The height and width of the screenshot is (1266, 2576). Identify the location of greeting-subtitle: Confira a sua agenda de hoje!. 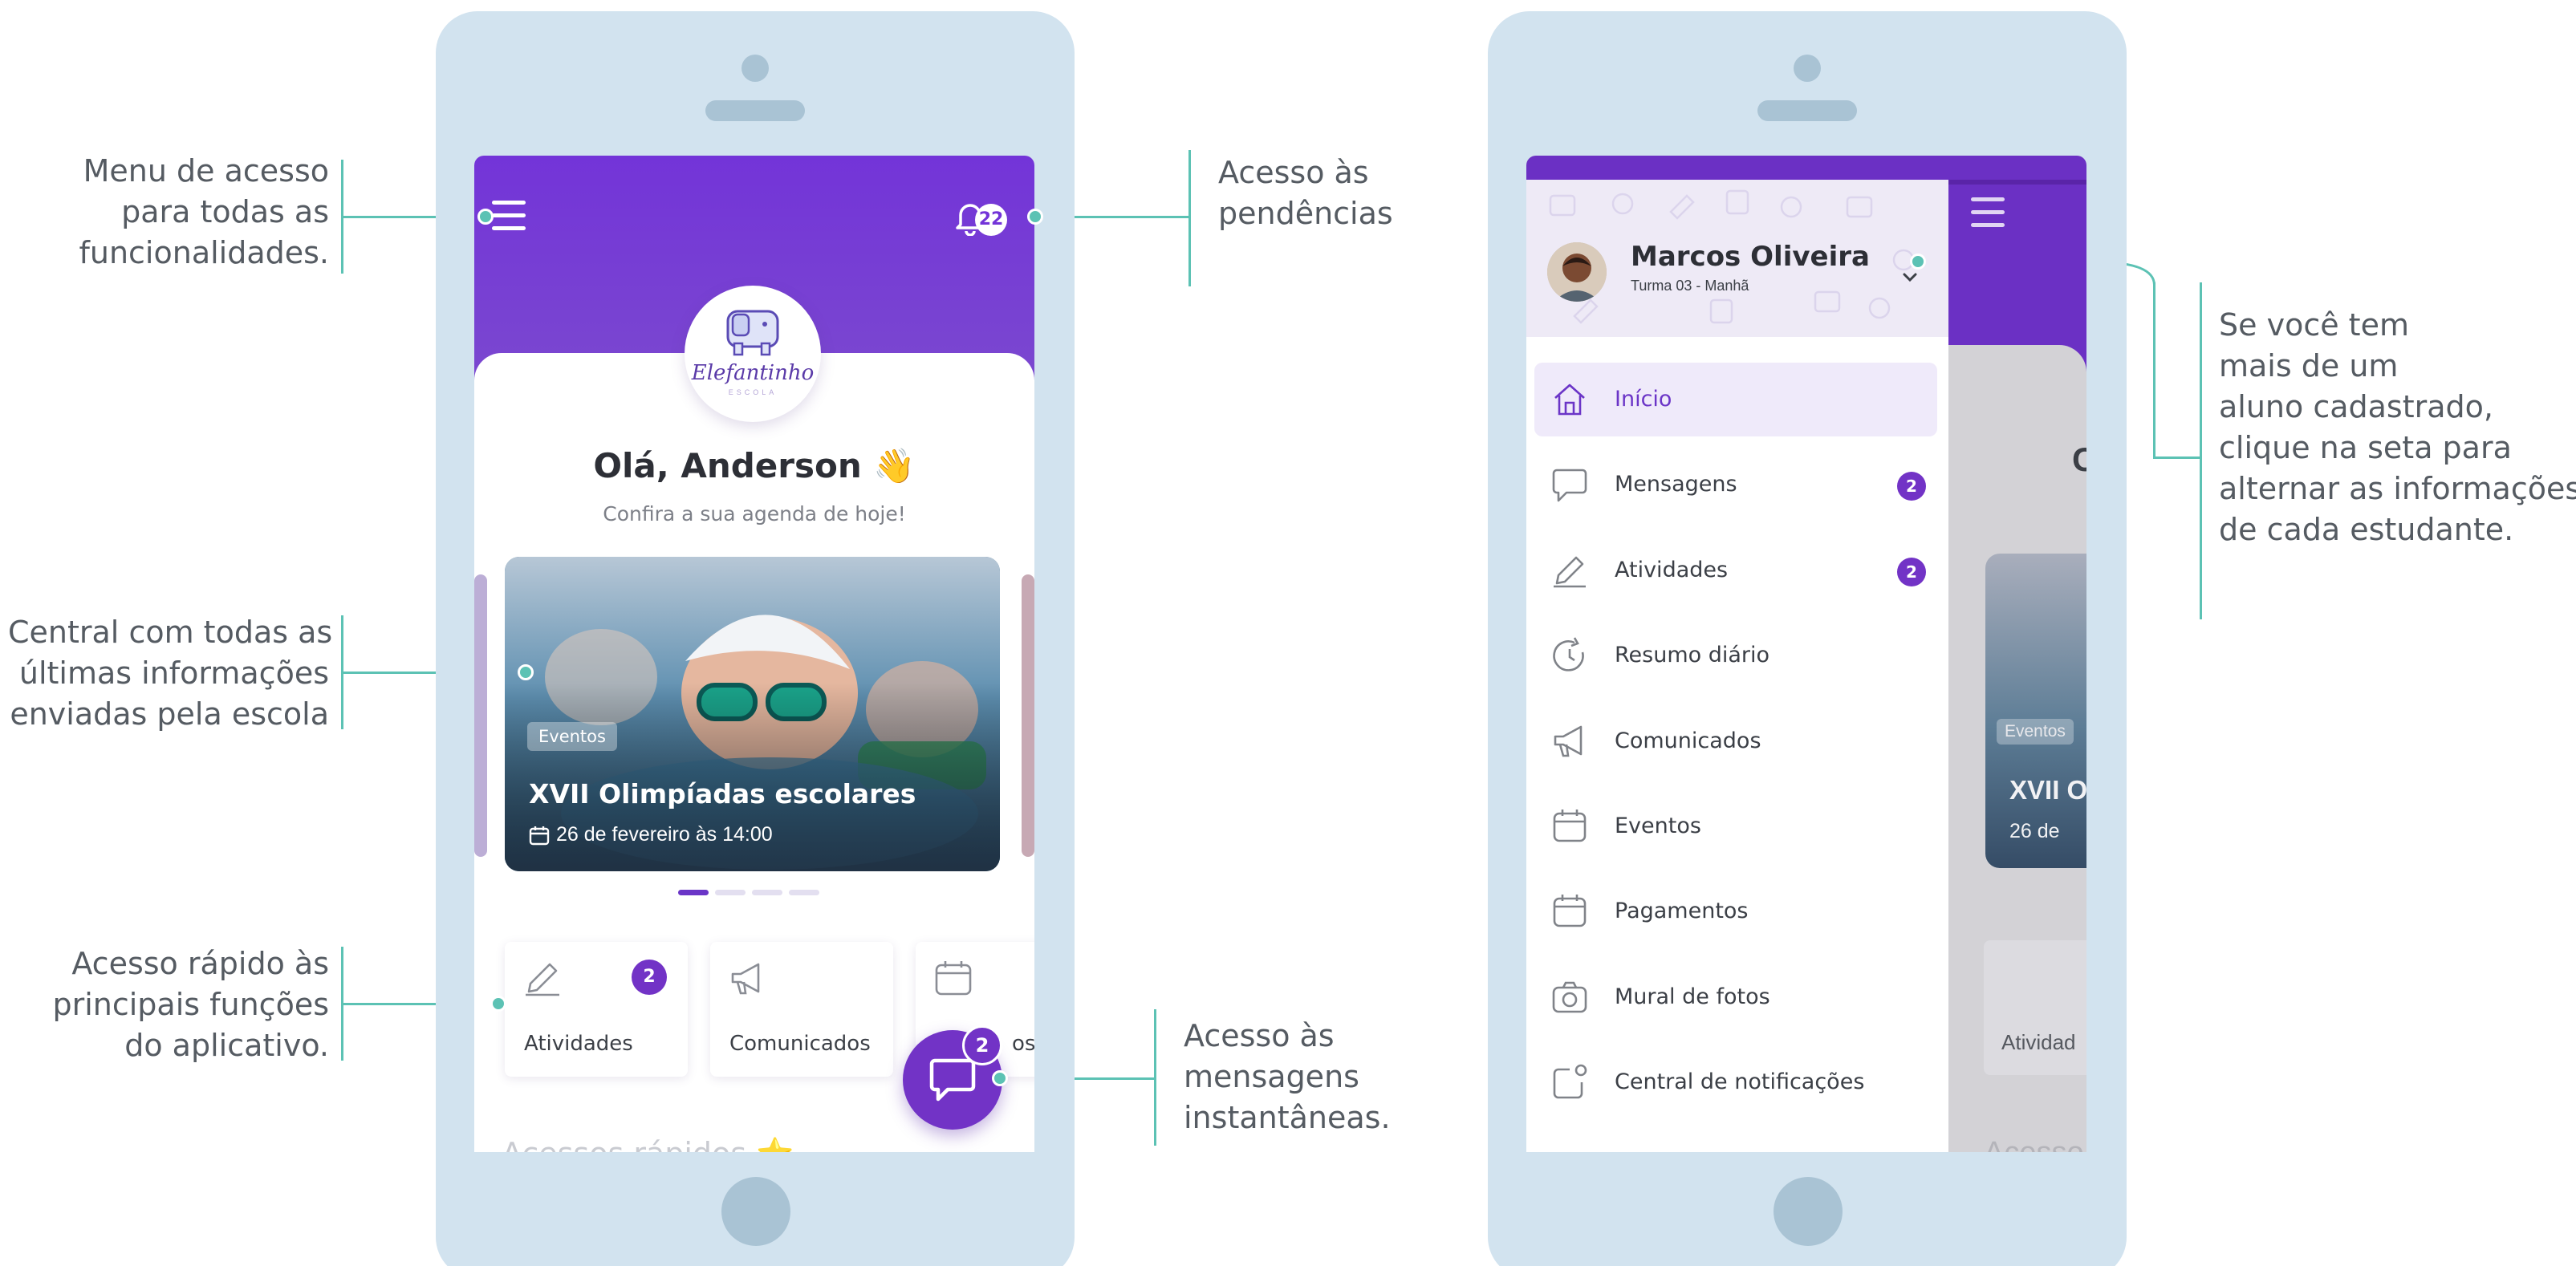
(754, 513).